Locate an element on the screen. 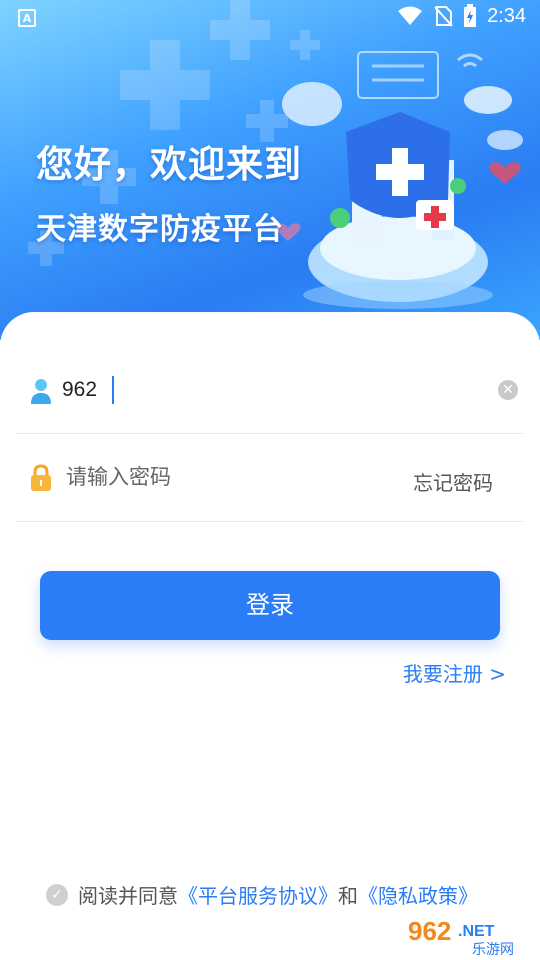 This screenshot has height=960, width=540. watermark-number: 962 is located at coordinates (429, 931).